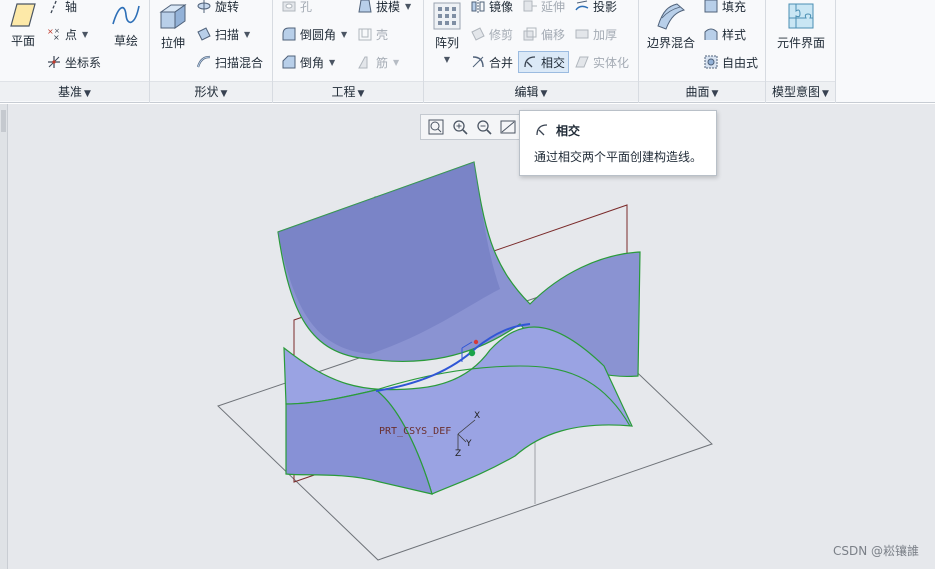 This screenshot has width=935, height=569. I want to click on fill-button: 填充, so click(724, 8).